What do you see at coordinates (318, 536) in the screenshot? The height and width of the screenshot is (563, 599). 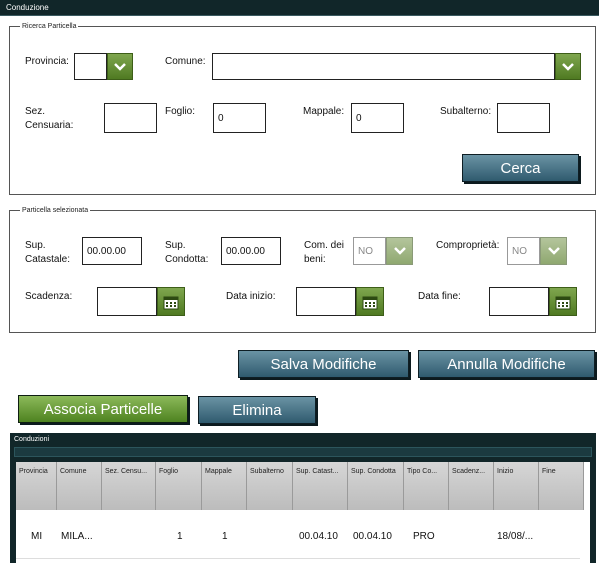 I see `cell-sup-catastale: 00.04.10` at bounding box center [318, 536].